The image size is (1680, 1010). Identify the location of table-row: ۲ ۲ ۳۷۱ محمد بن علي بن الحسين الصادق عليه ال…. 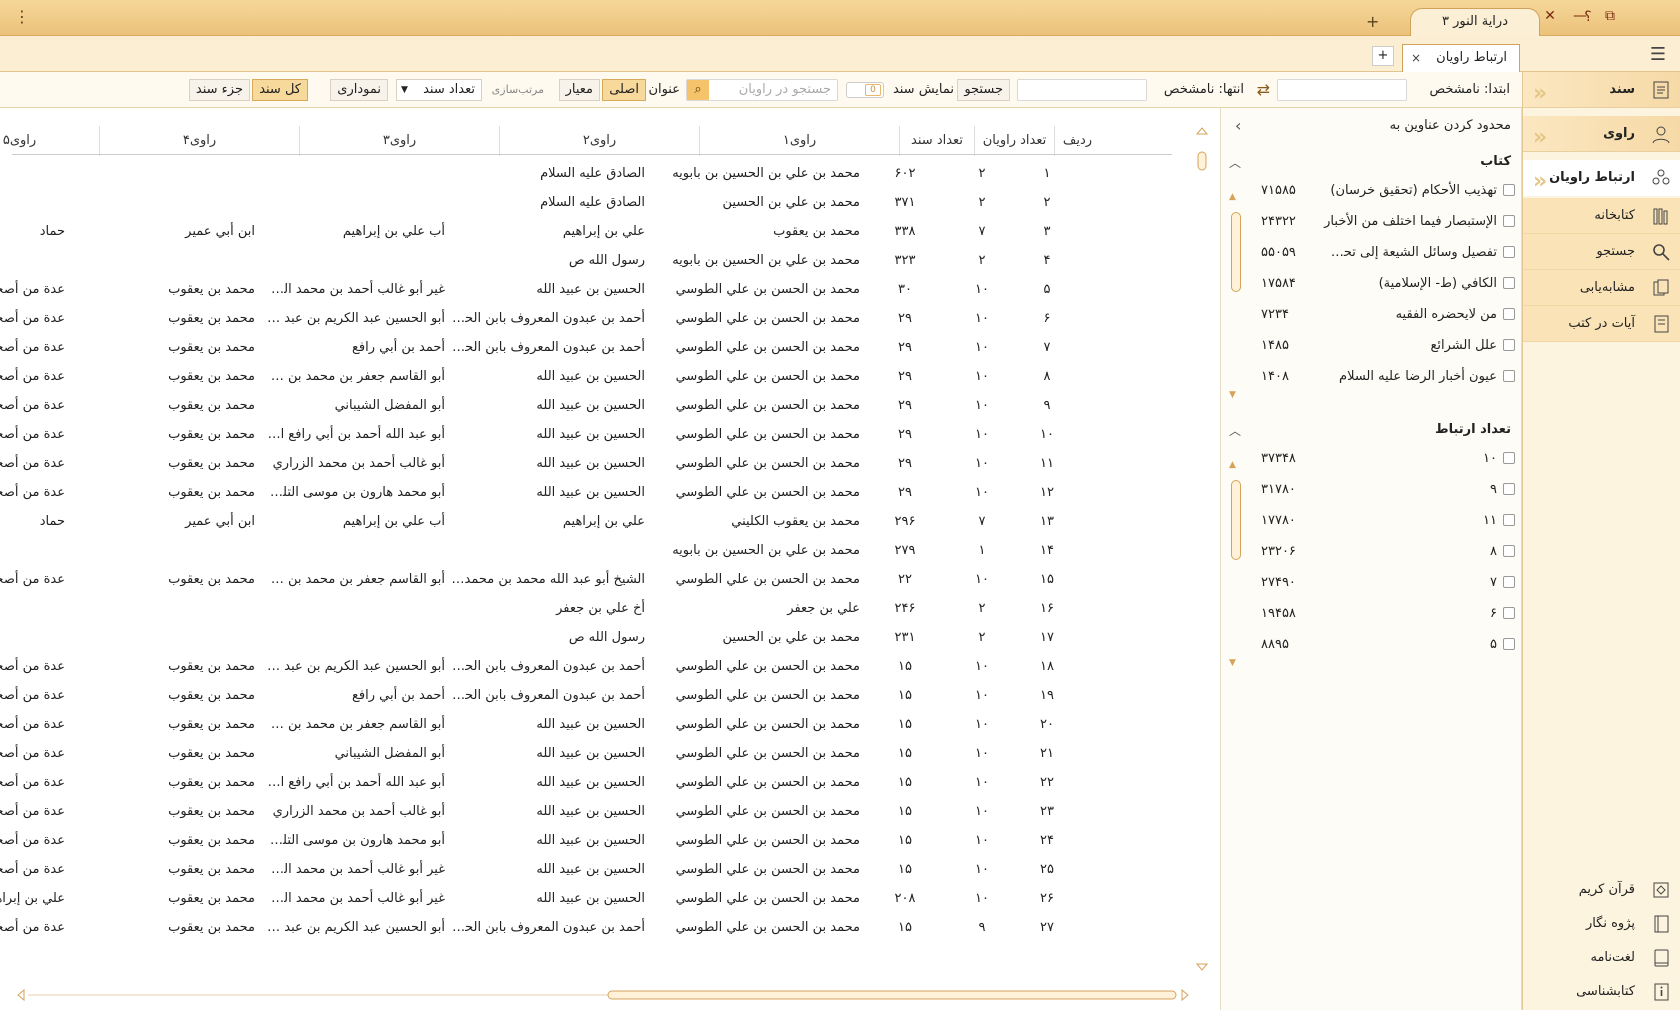
(595, 202).